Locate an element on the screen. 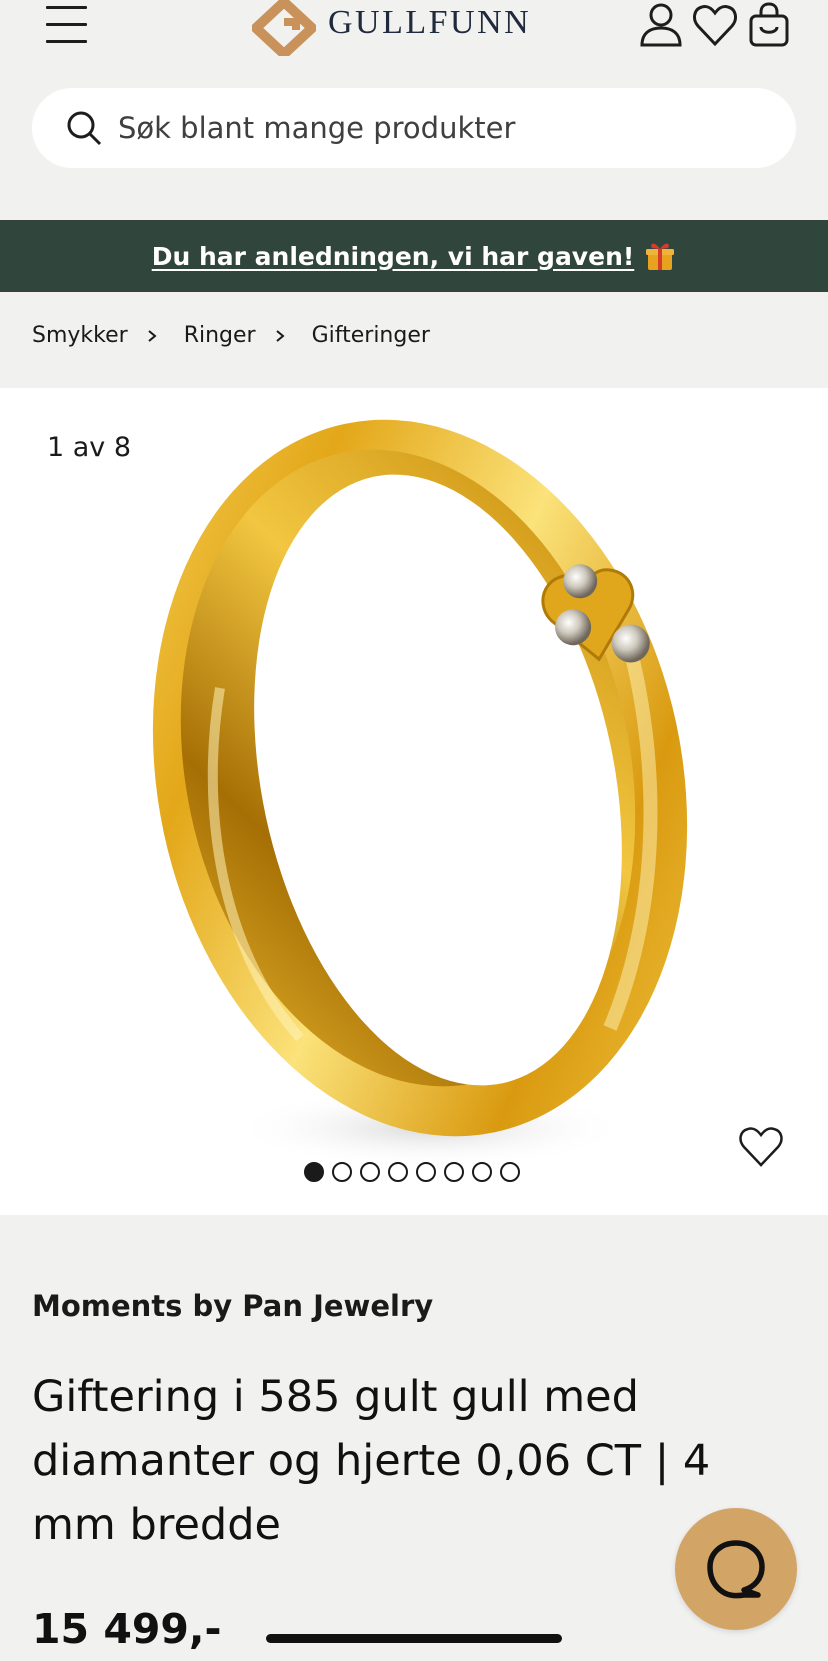 This screenshot has height=1661, width=828. breadcrumb: Smykker Ringer Gifteringer is located at coordinates (231, 335).